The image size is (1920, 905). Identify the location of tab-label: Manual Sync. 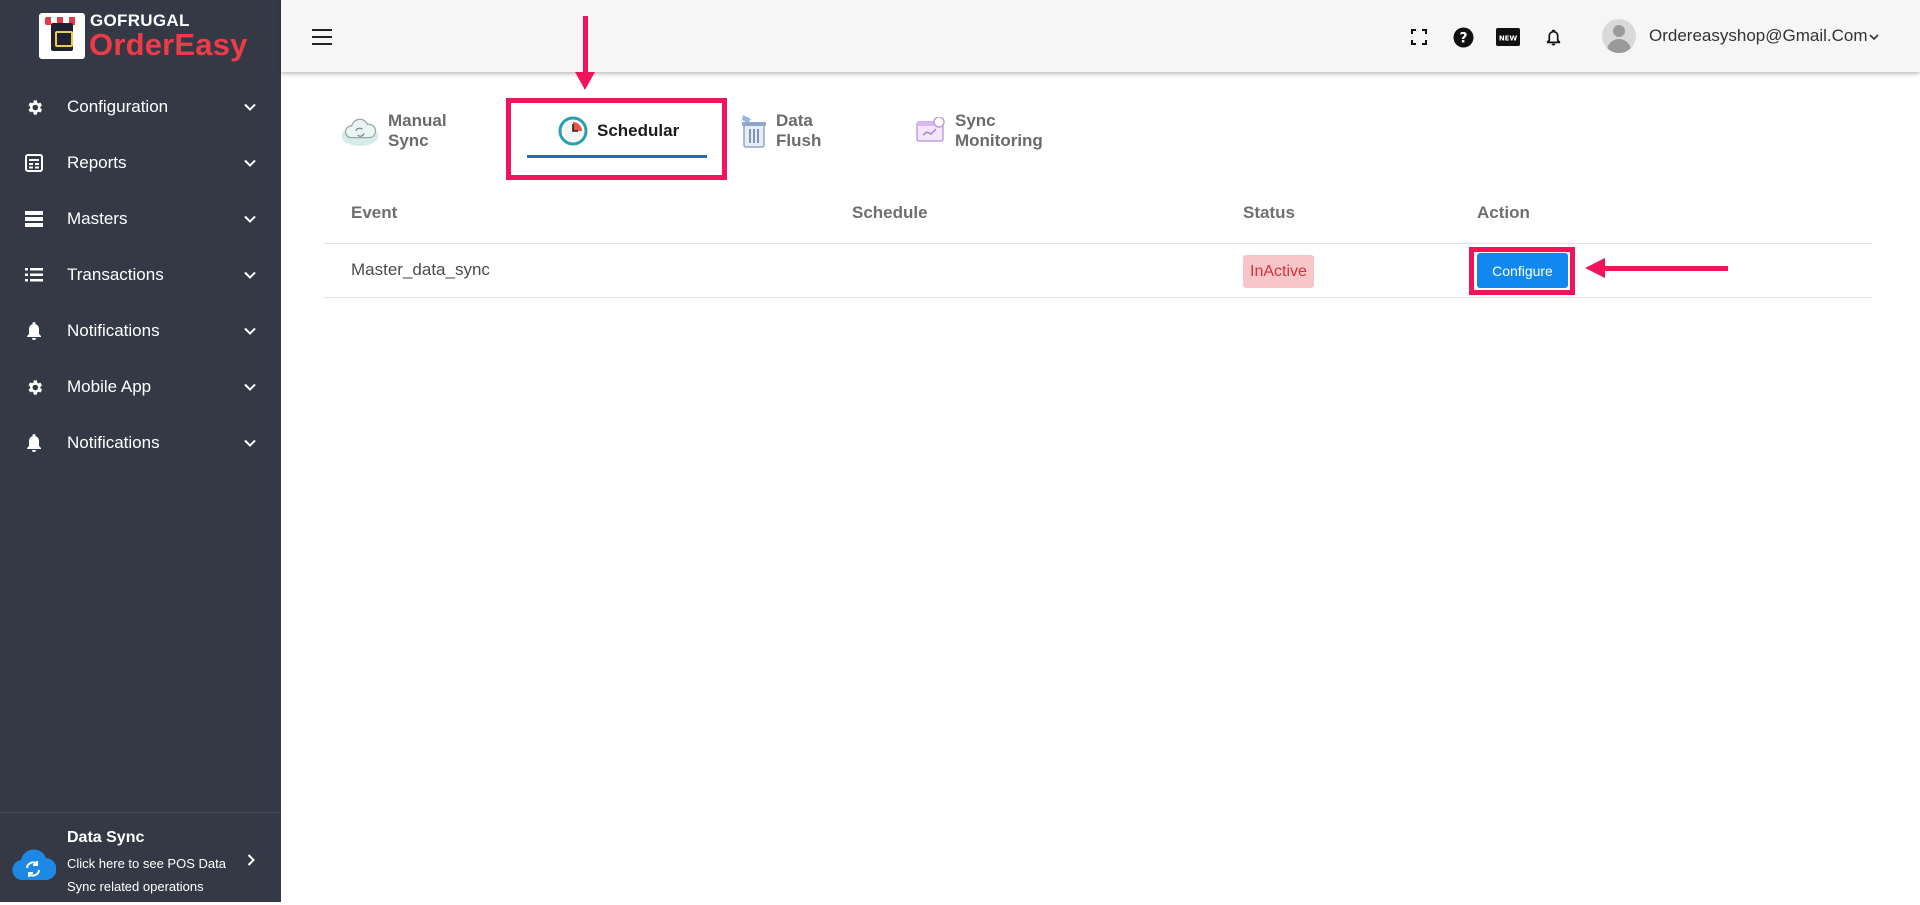
(417, 130).